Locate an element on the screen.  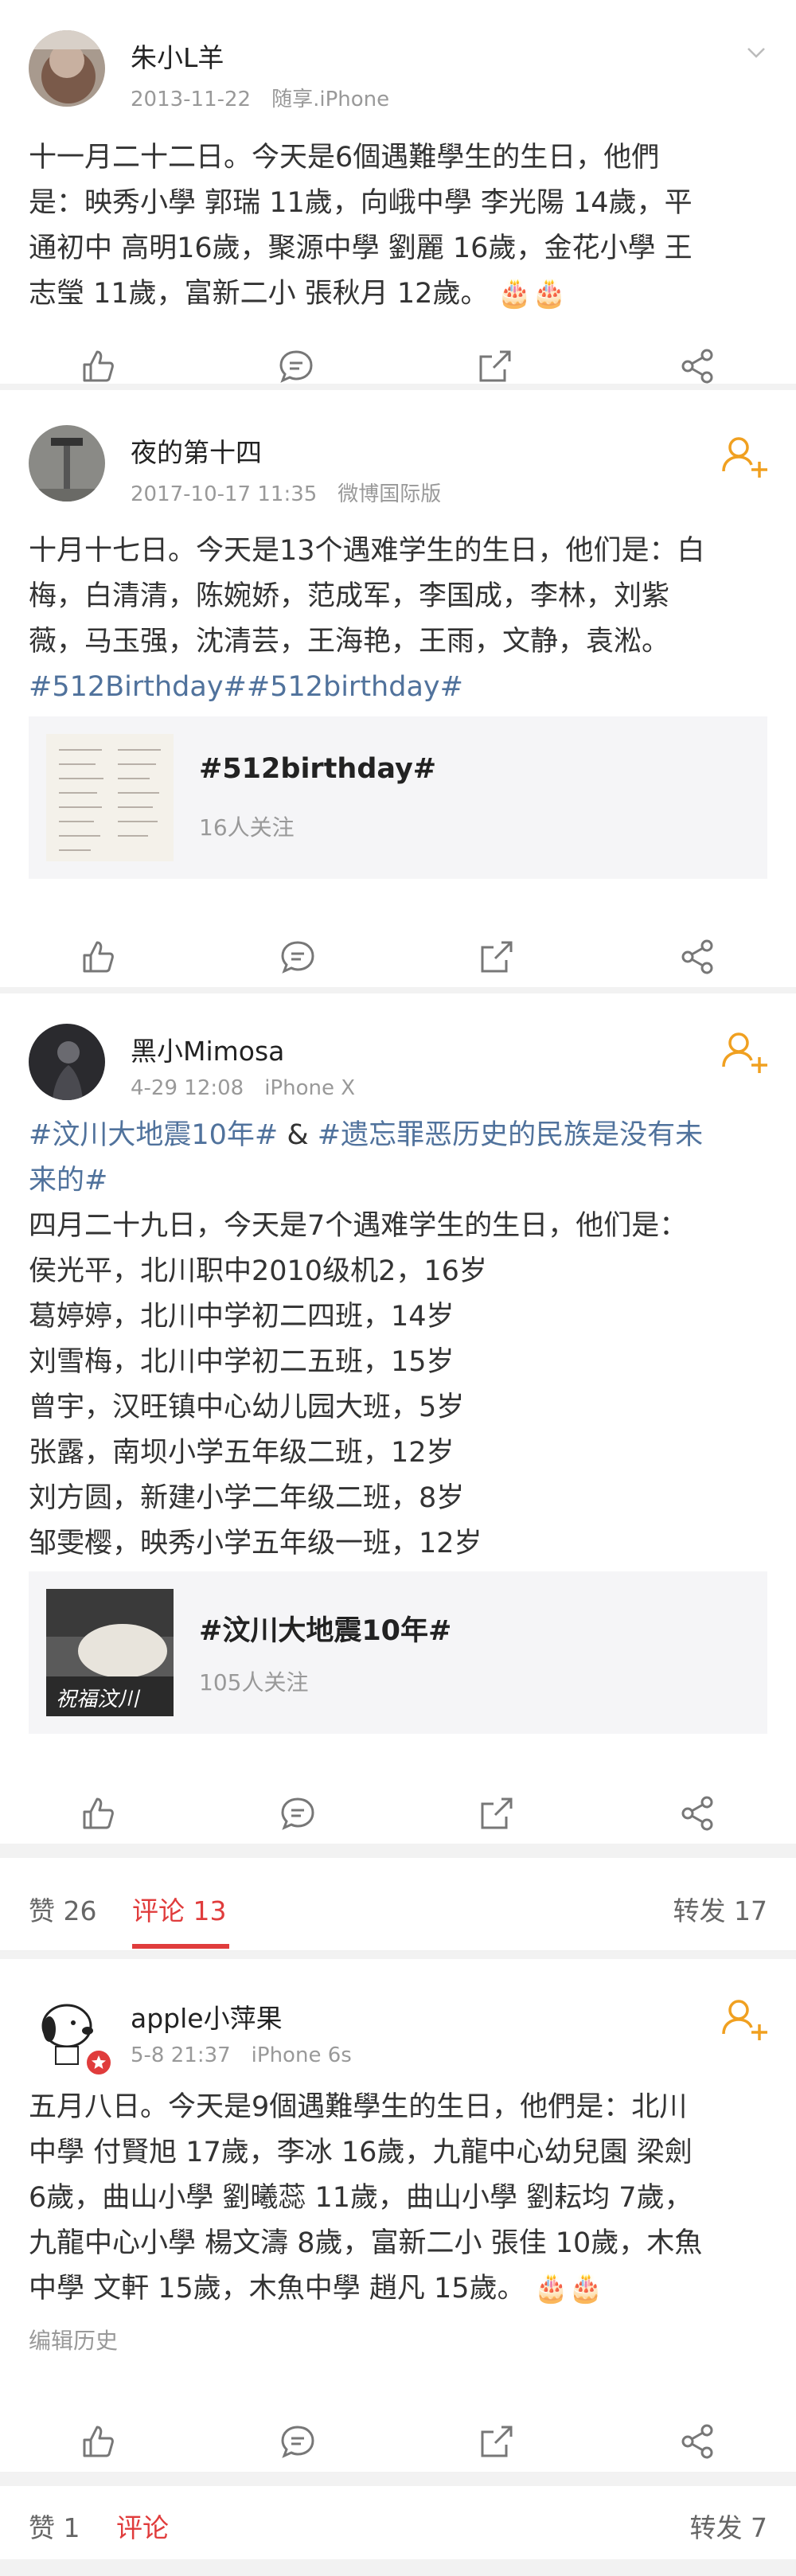
tab-comments: 评论 is located at coordinates (143, 2526).